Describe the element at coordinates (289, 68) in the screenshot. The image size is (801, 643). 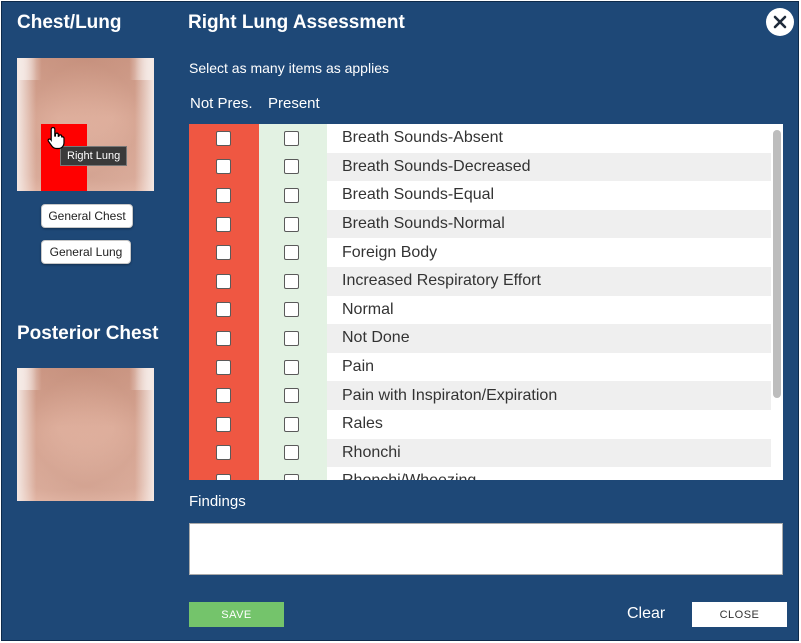
I see `instruction-text: Select as many items as applies` at that location.